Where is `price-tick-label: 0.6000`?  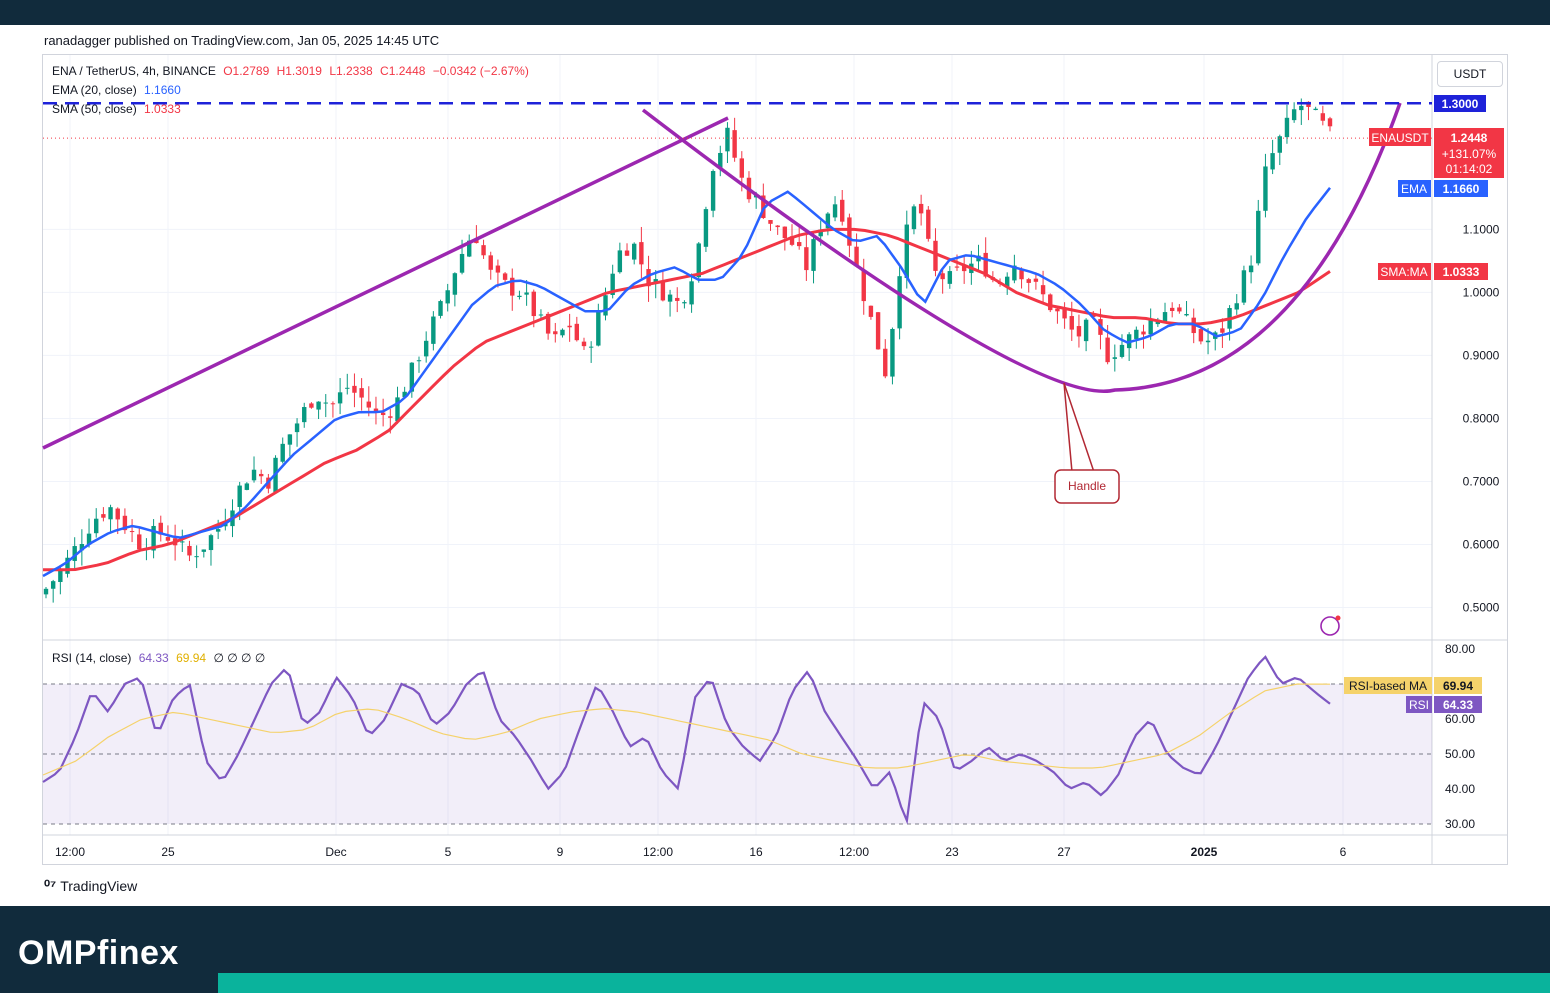
price-tick-label: 0.6000 is located at coordinates (1481, 545).